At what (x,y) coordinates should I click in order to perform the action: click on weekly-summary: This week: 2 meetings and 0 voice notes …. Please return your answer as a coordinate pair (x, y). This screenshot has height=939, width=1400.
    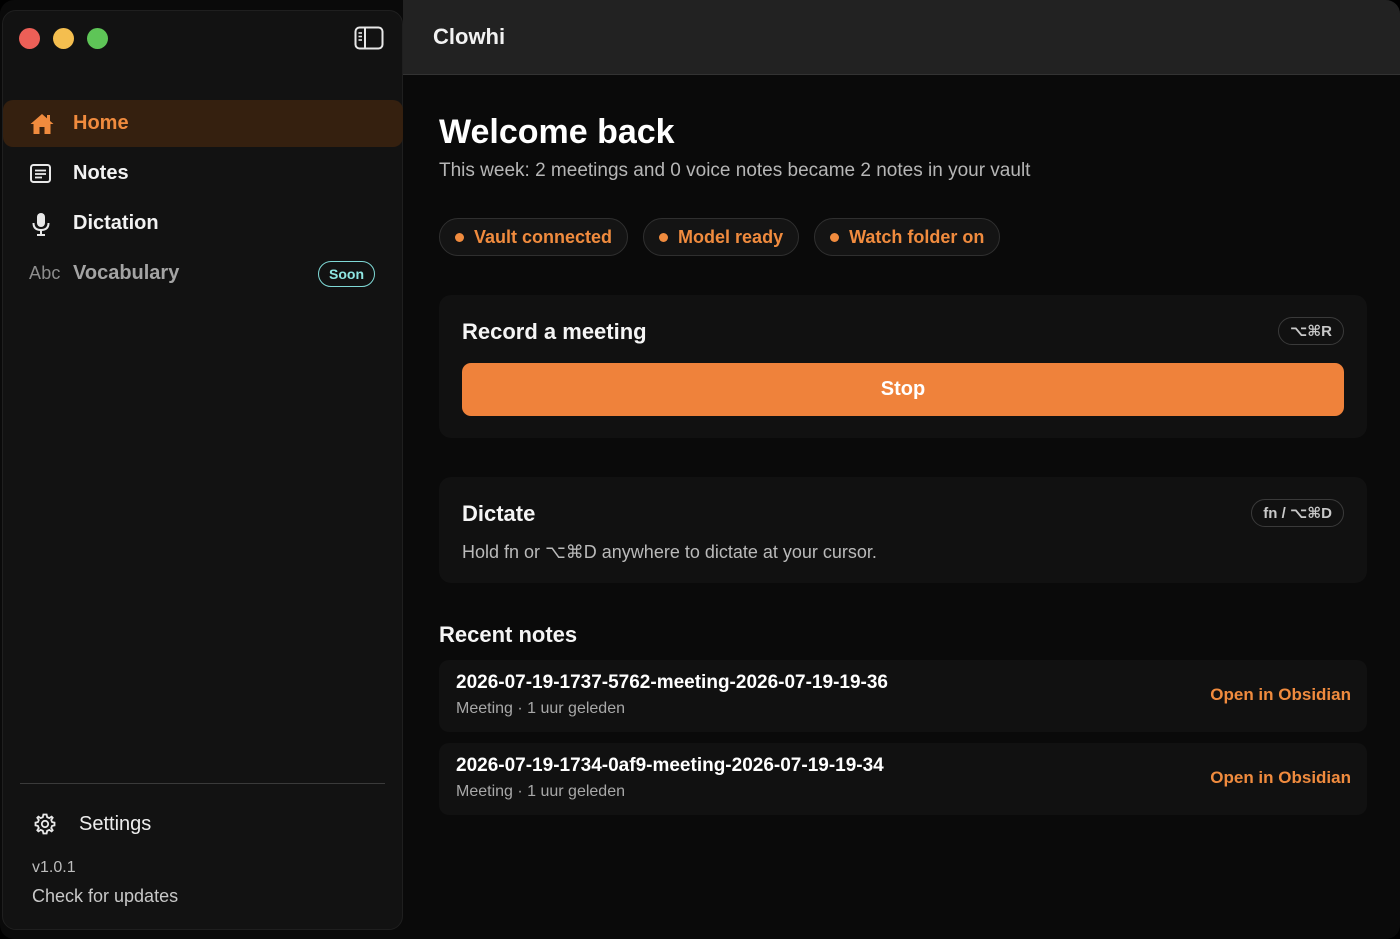
    Looking at the image, I should click on (735, 170).